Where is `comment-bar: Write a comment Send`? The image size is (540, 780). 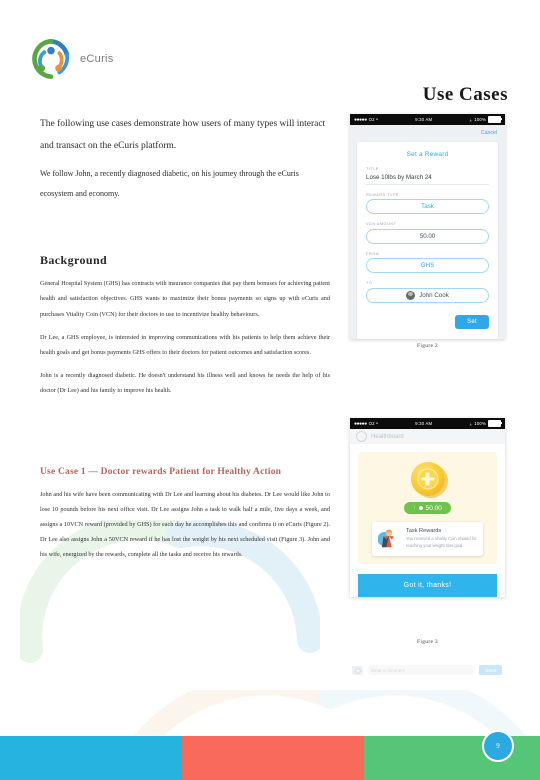
comment-bar: Write a comment Send is located at coordinates (427, 670).